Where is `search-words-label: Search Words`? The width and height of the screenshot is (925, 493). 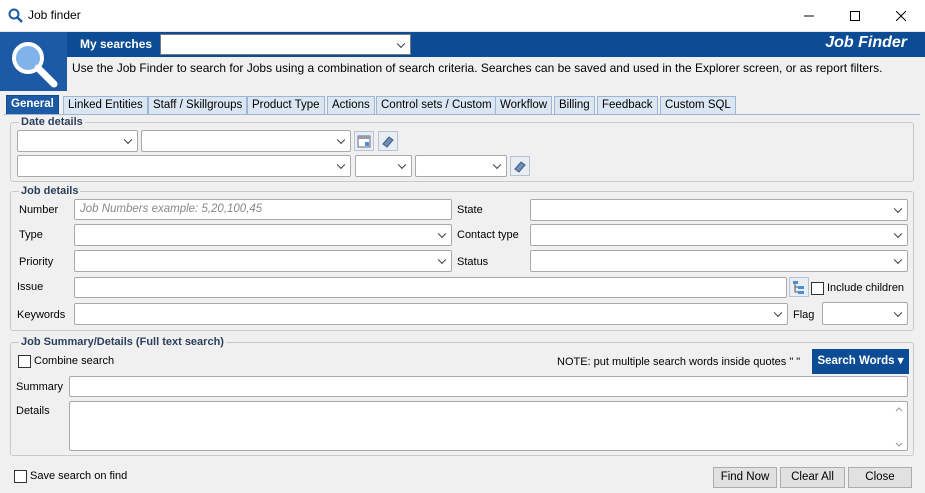
search-words-label: Search Words is located at coordinates (856, 361).